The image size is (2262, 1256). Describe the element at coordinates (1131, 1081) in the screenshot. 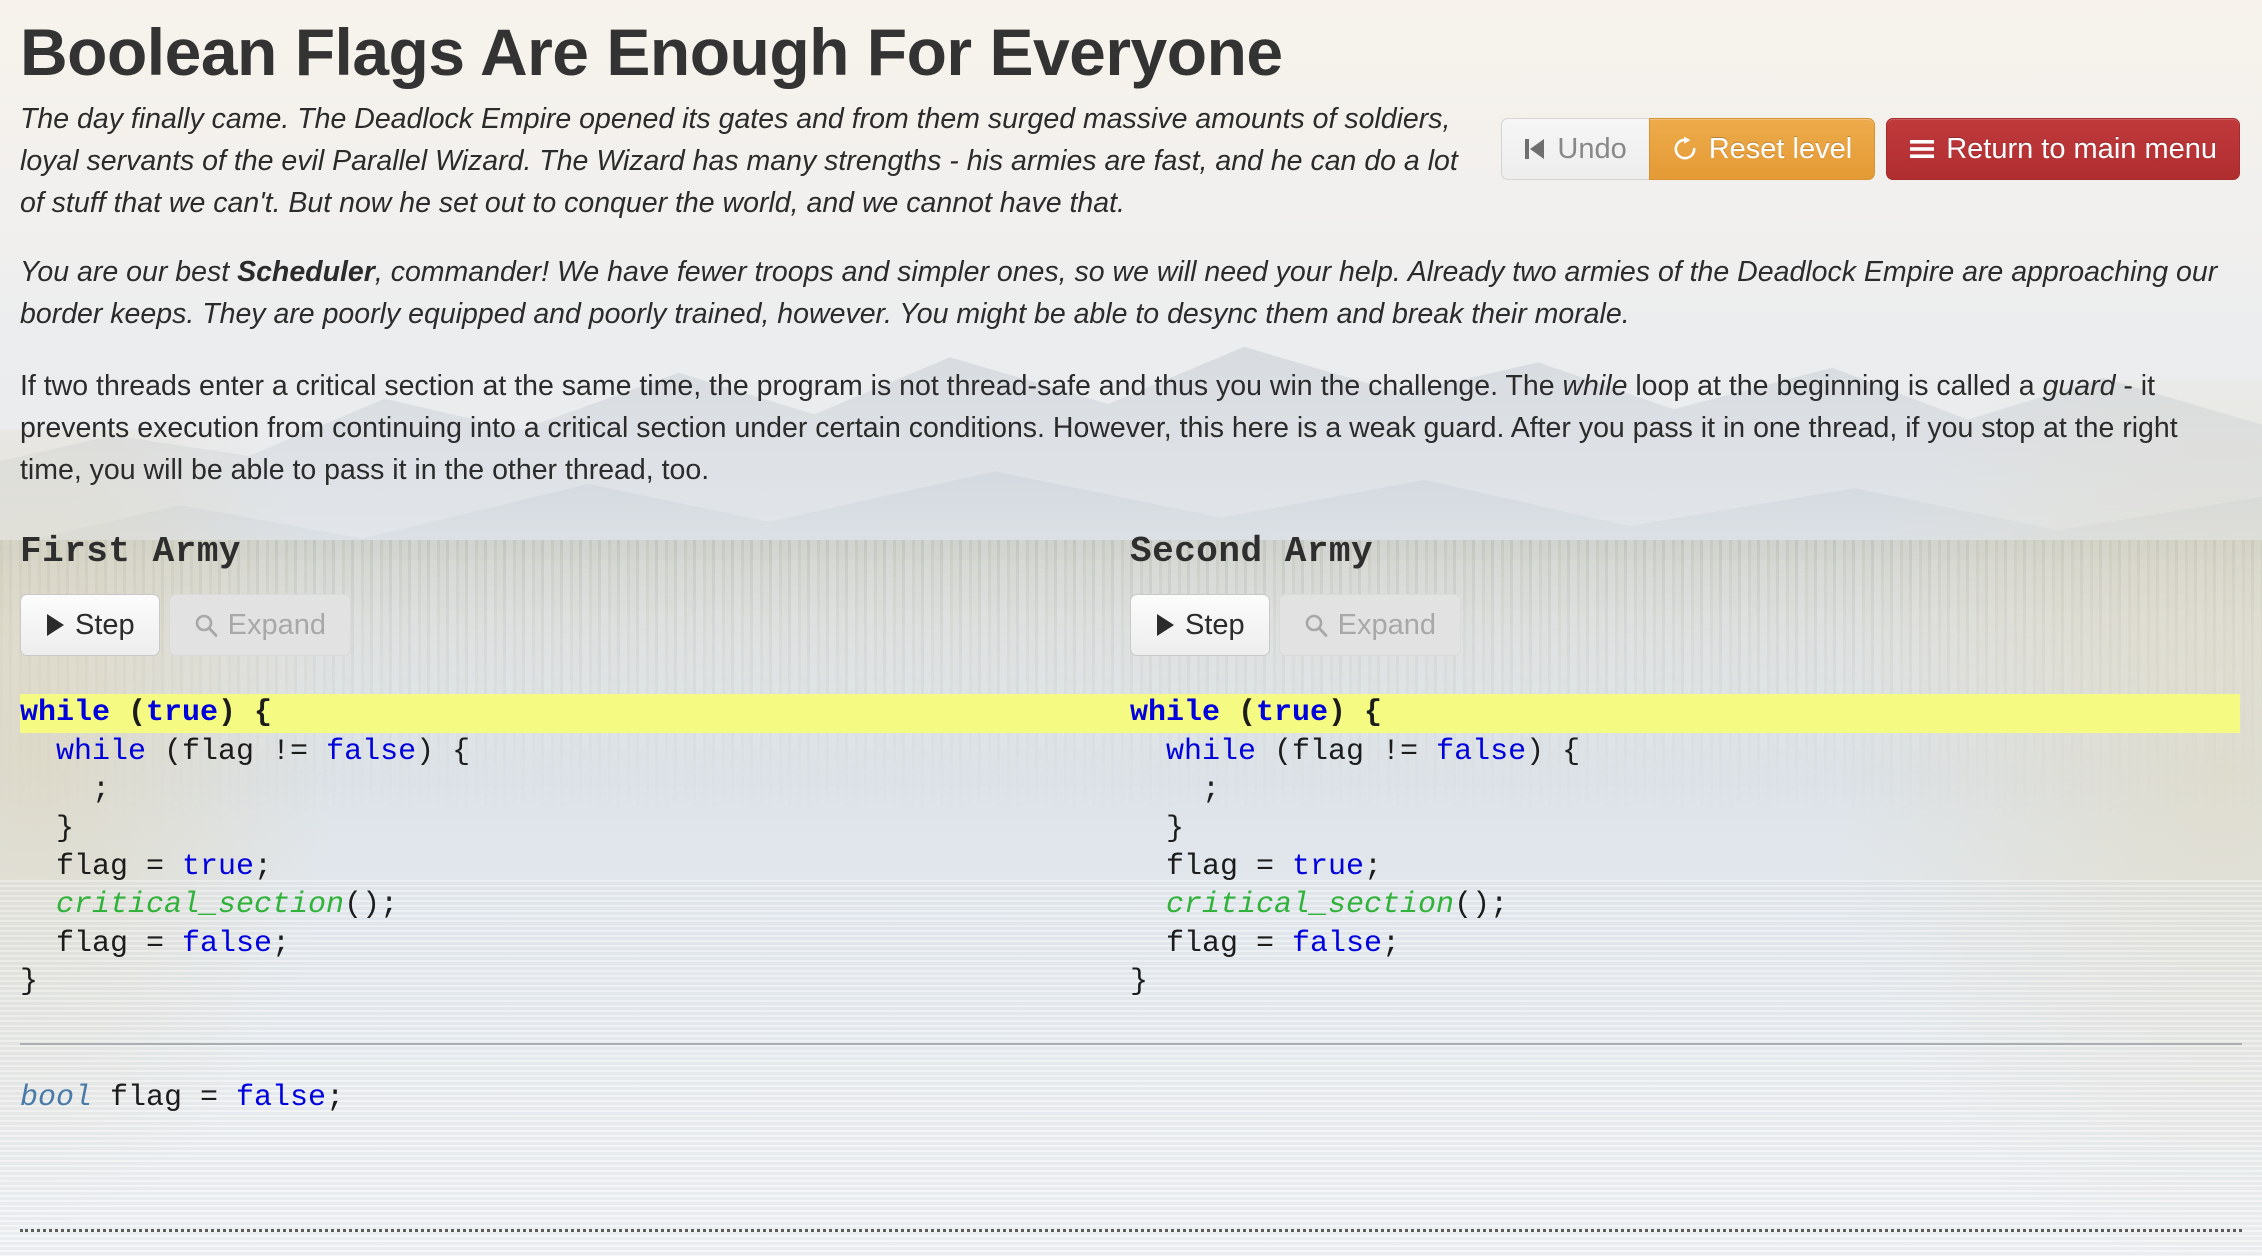

I see `shared-declarations: bool flag = false;` at that location.